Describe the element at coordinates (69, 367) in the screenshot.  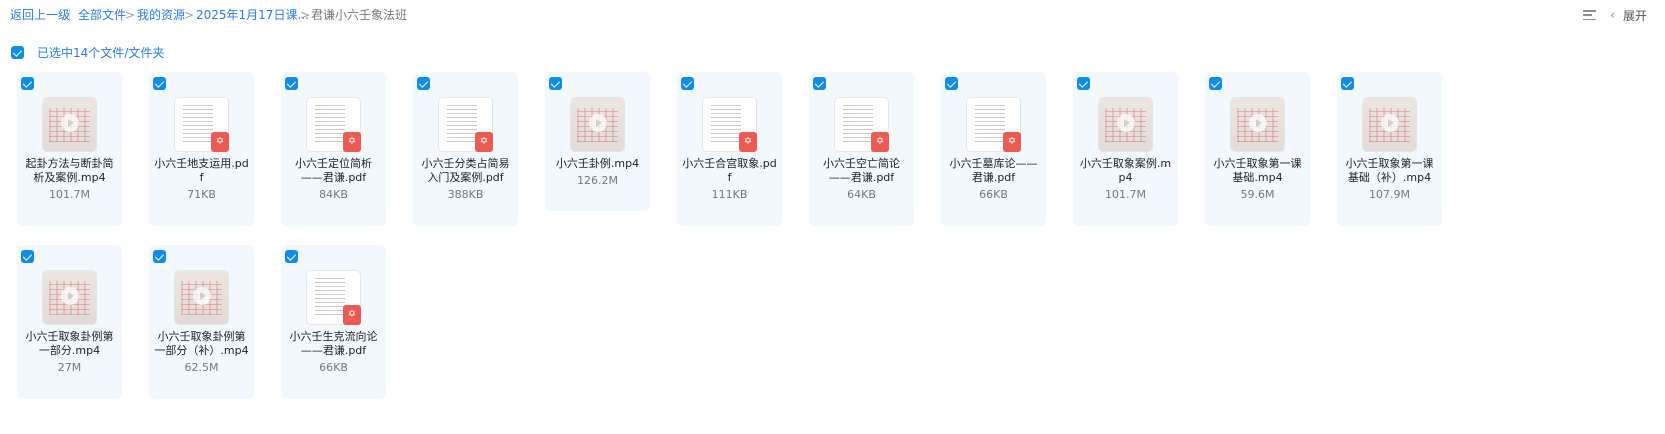
I see `file-size: 27M` at that location.